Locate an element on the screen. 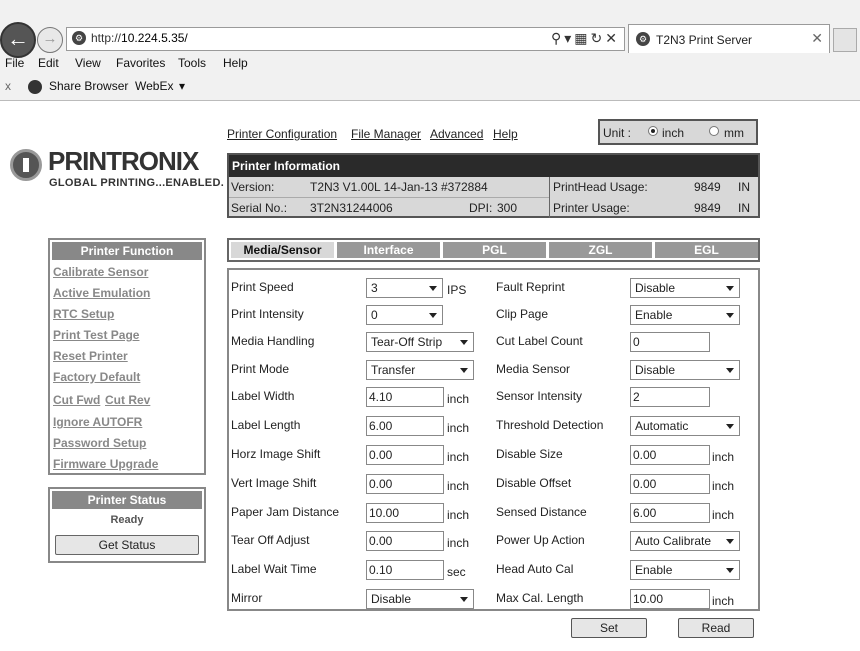 The image size is (860, 651). printer-status-value: Ready is located at coordinates (127, 520).